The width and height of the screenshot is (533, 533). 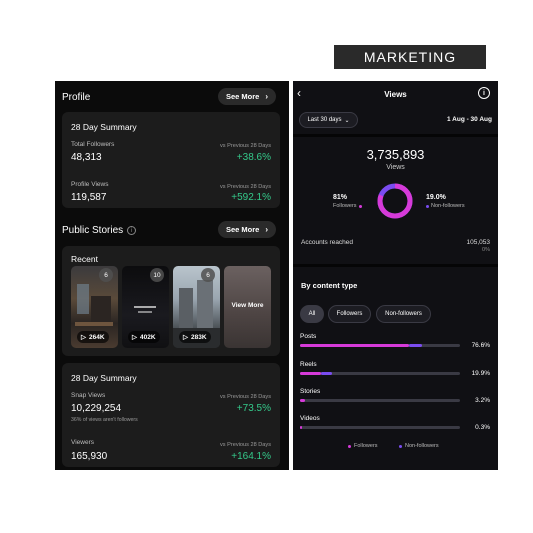 I want to click on filter-nonfollowers-button: Non-followers, so click(x=403, y=314).